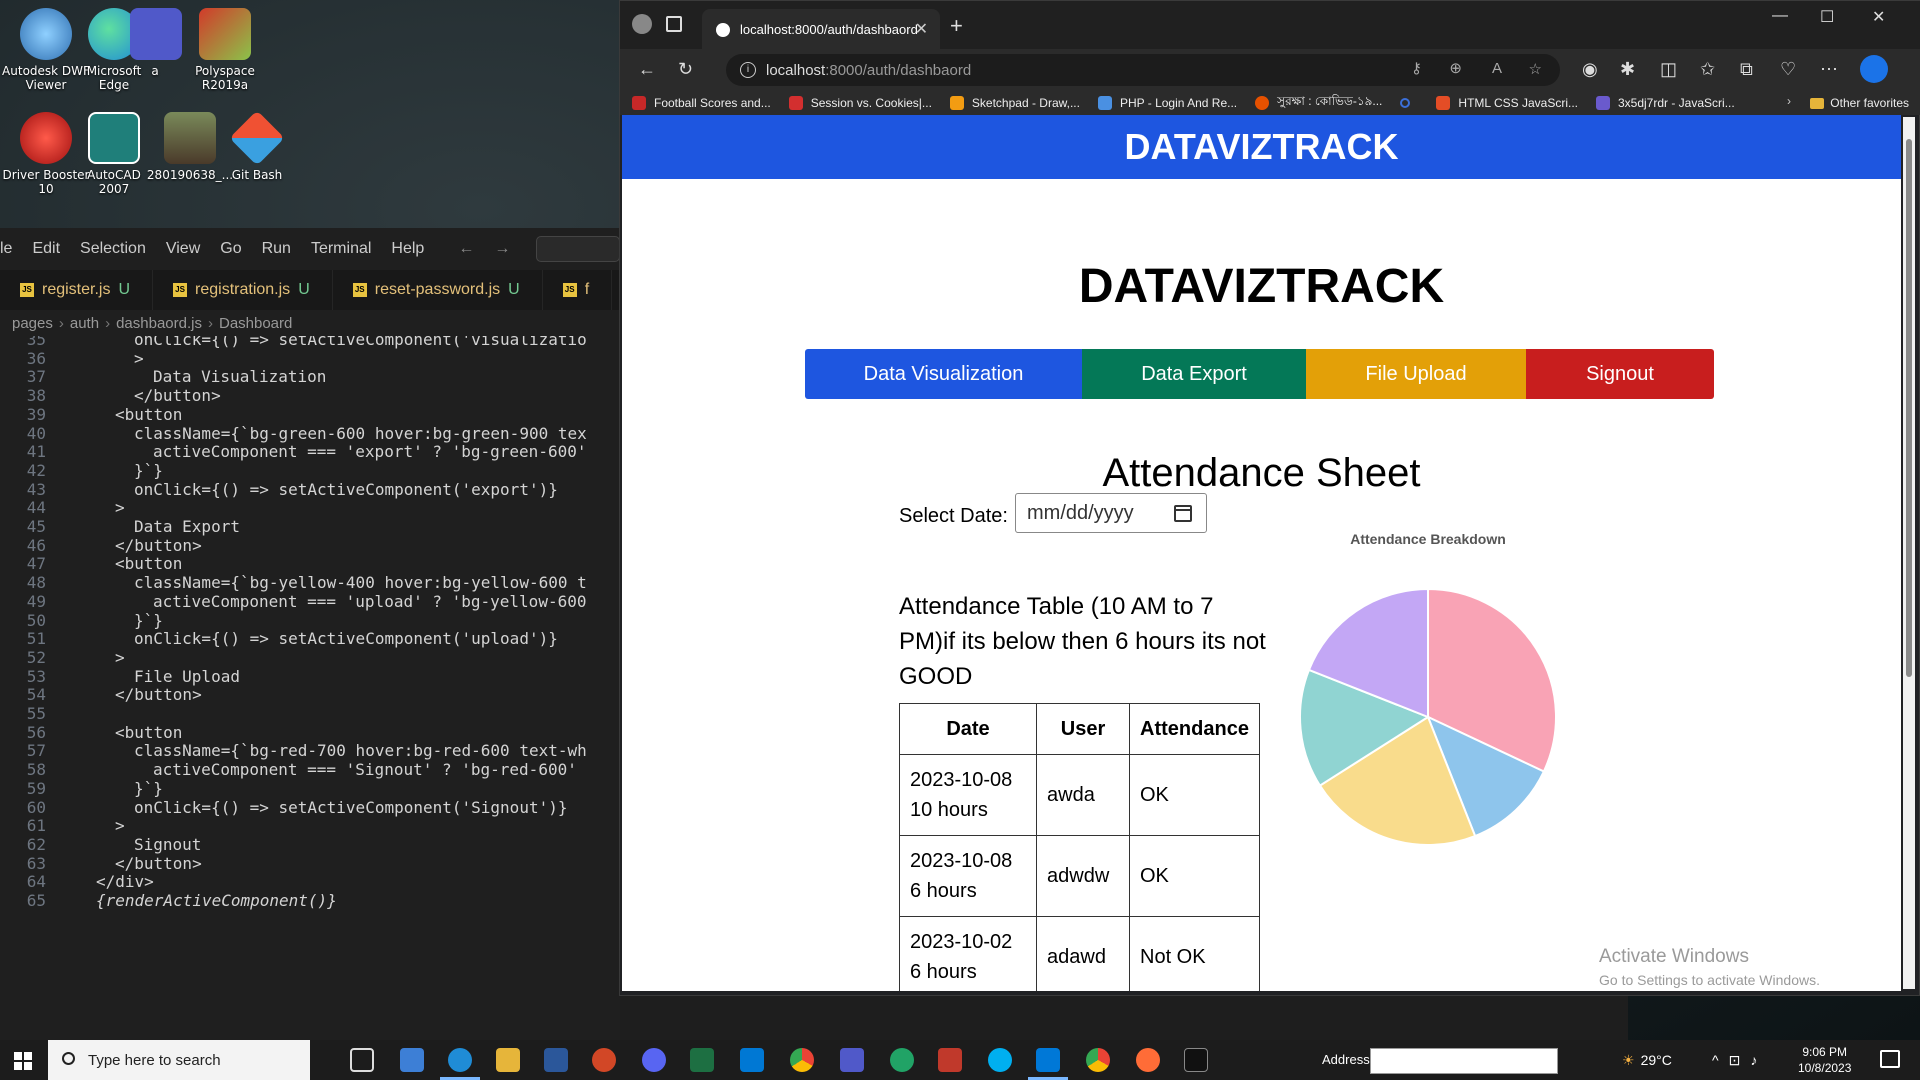  Describe the element at coordinates (11, 249) in the screenshot. I see `menu-file: le` at that location.